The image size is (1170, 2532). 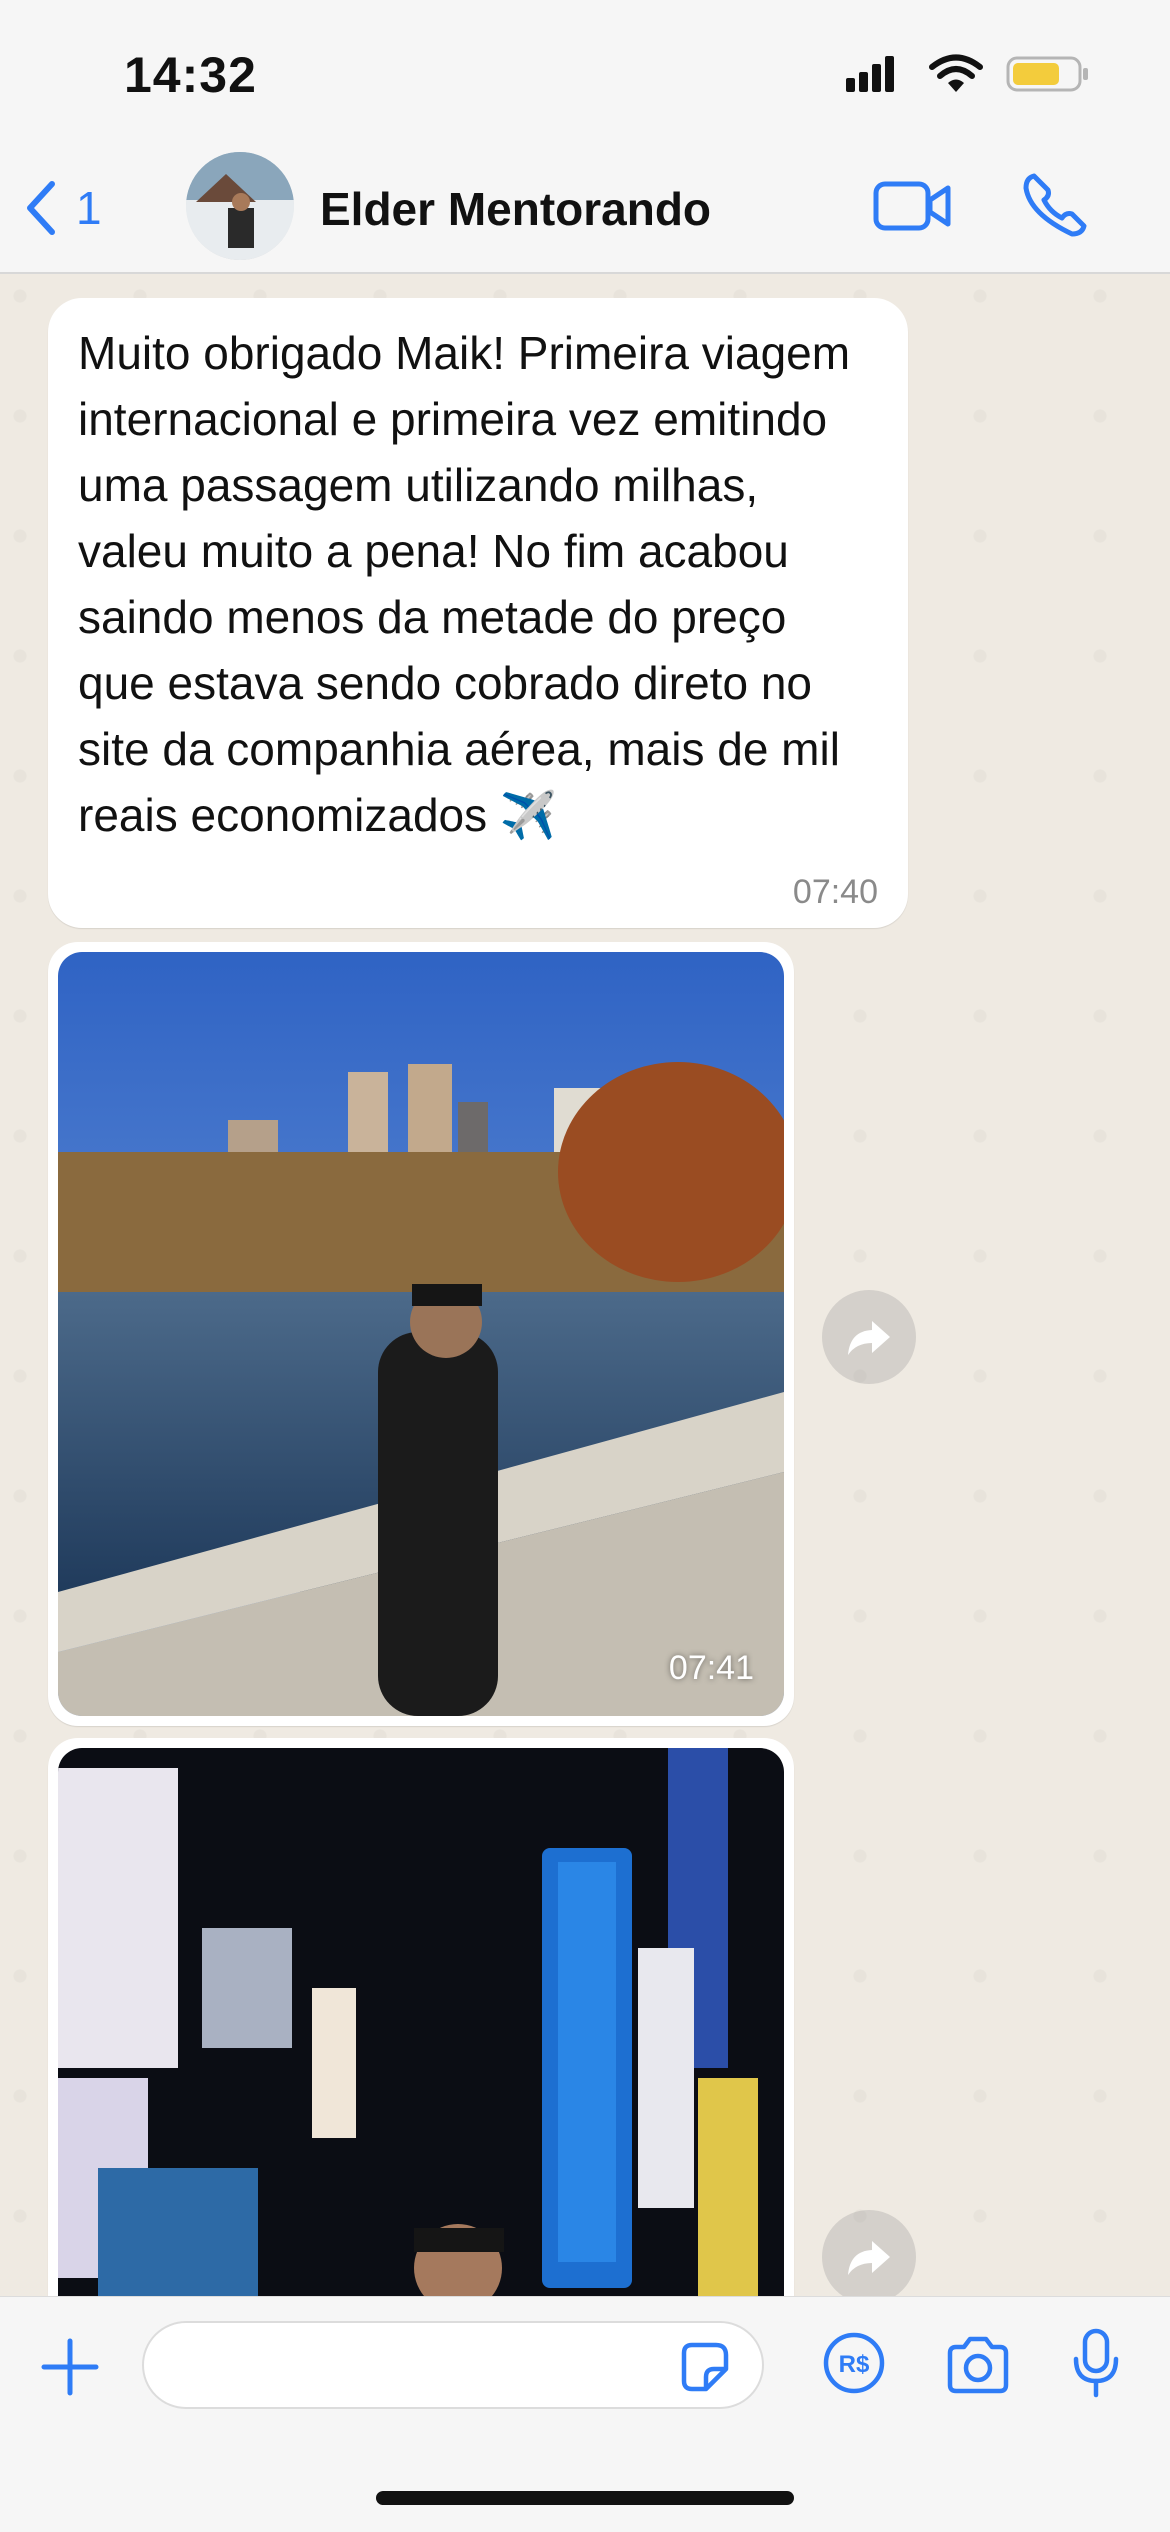 What do you see at coordinates (870, 74) in the screenshot?
I see `signal-icon` at bounding box center [870, 74].